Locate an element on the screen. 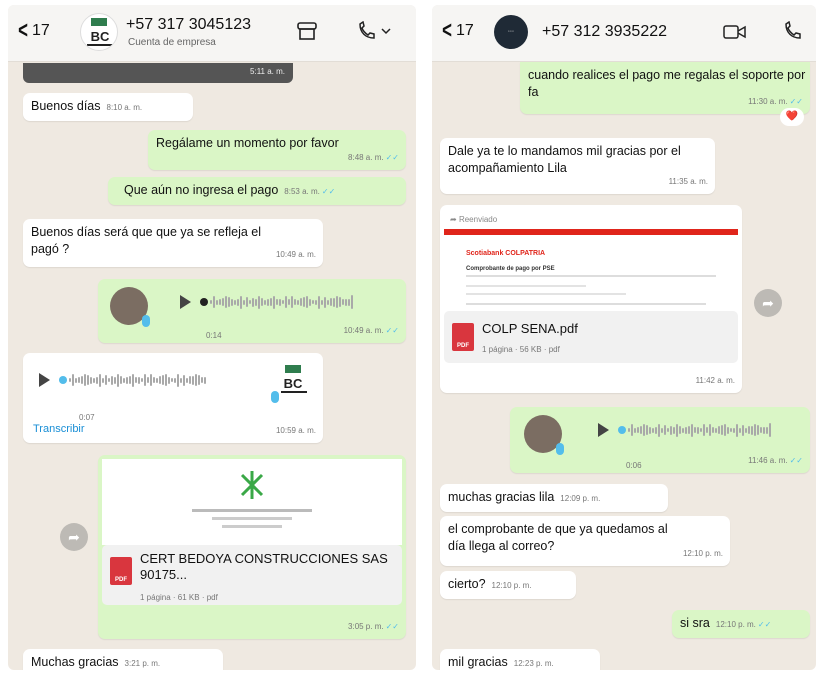  message-outgoing: si sra 12:10 p. m. ✓✓ is located at coordinates (741, 624).